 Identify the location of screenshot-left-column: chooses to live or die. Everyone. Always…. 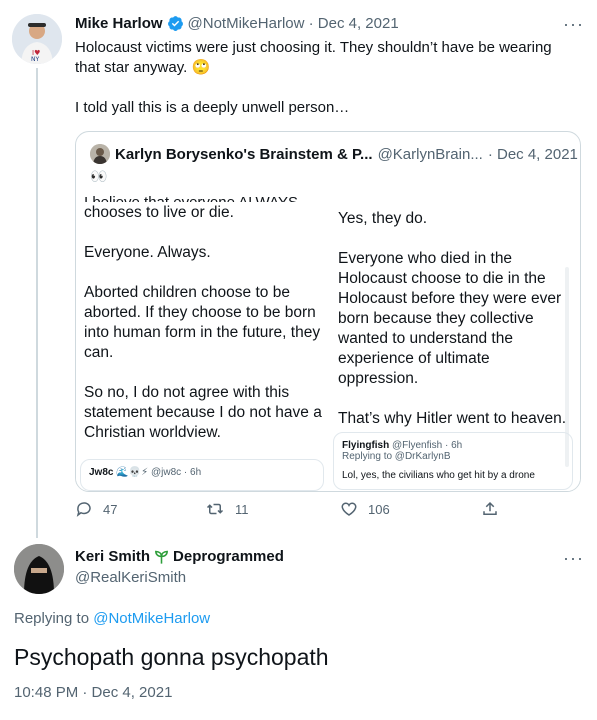
(206, 333).